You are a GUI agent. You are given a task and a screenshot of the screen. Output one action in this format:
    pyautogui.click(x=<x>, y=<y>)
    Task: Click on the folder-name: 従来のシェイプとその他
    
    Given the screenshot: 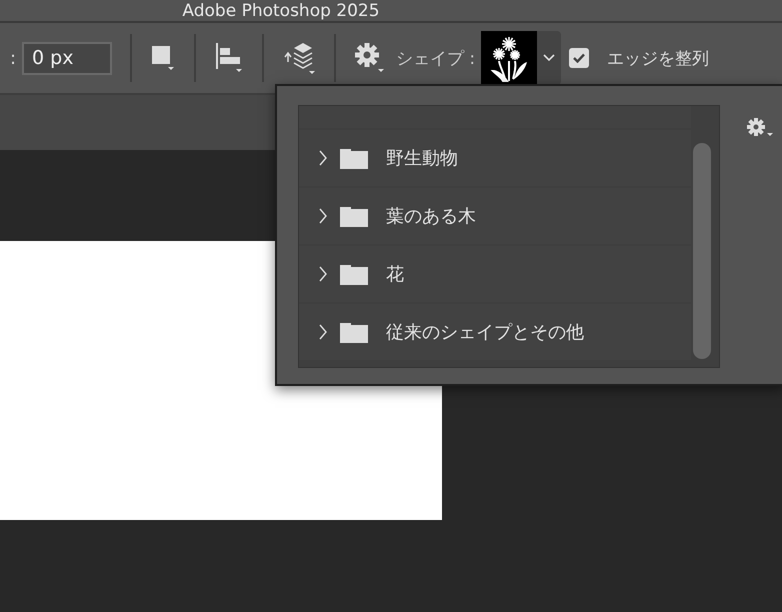 What is the action you would take?
    pyautogui.click(x=485, y=332)
    